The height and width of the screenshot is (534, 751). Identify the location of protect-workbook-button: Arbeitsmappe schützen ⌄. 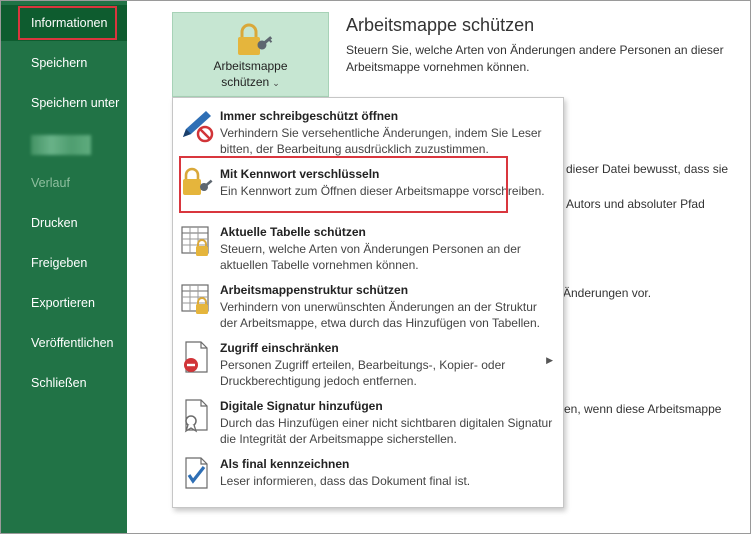
(250, 54).